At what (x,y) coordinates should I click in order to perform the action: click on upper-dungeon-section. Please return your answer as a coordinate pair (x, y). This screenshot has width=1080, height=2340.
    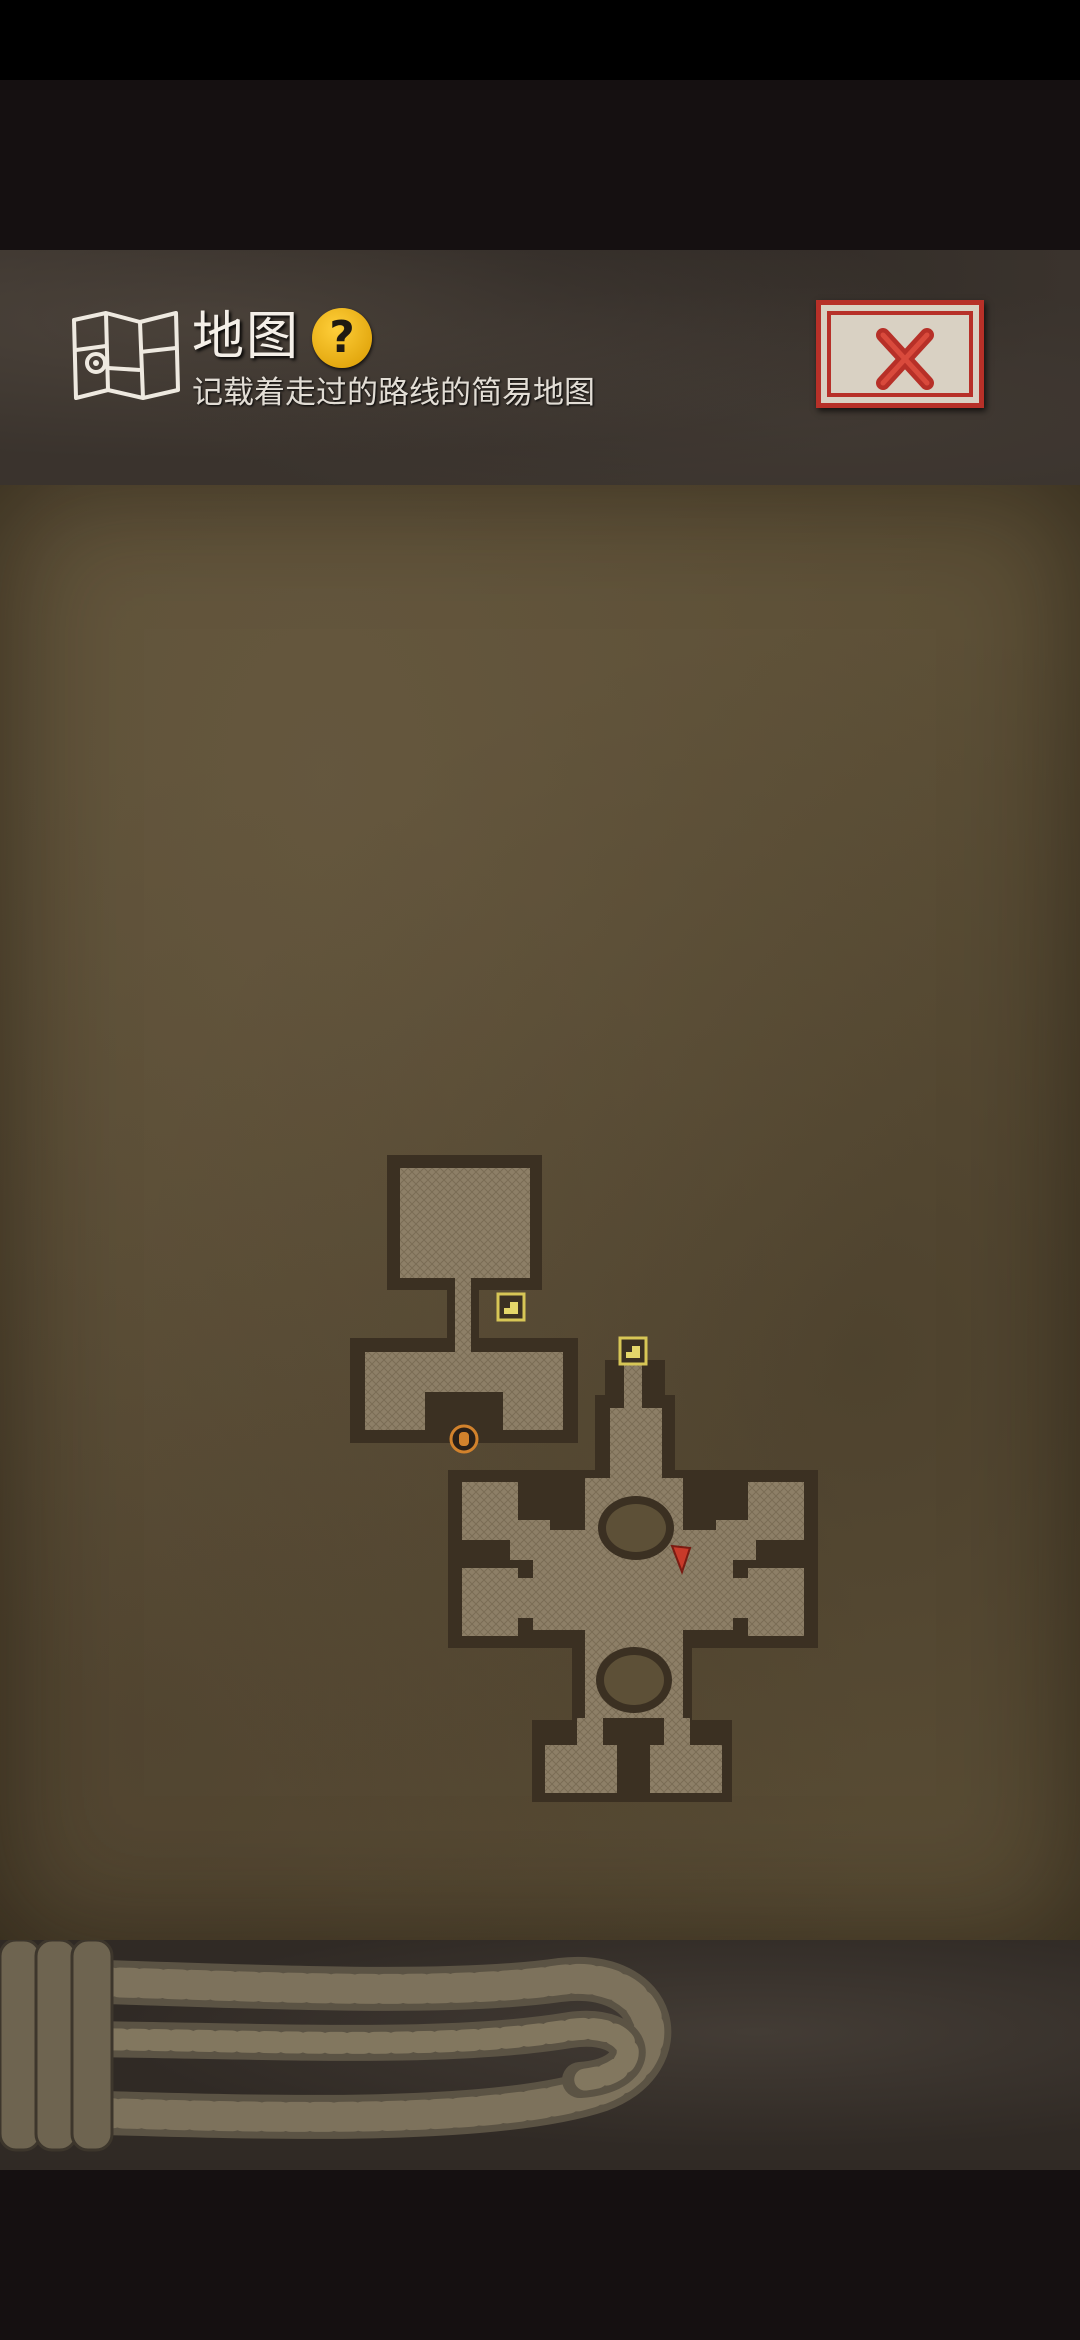
    Looking at the image, I should click on (464, 1299).